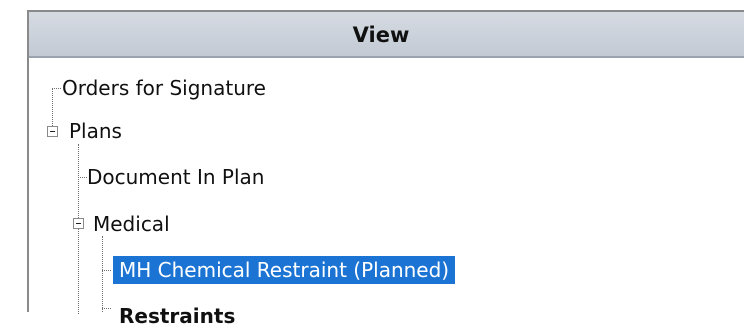 Image resolution: width=744 pixels, height=330 pixels. I want to click on tree-item-document-in-plan: Document In Plan, so click(175, 177).